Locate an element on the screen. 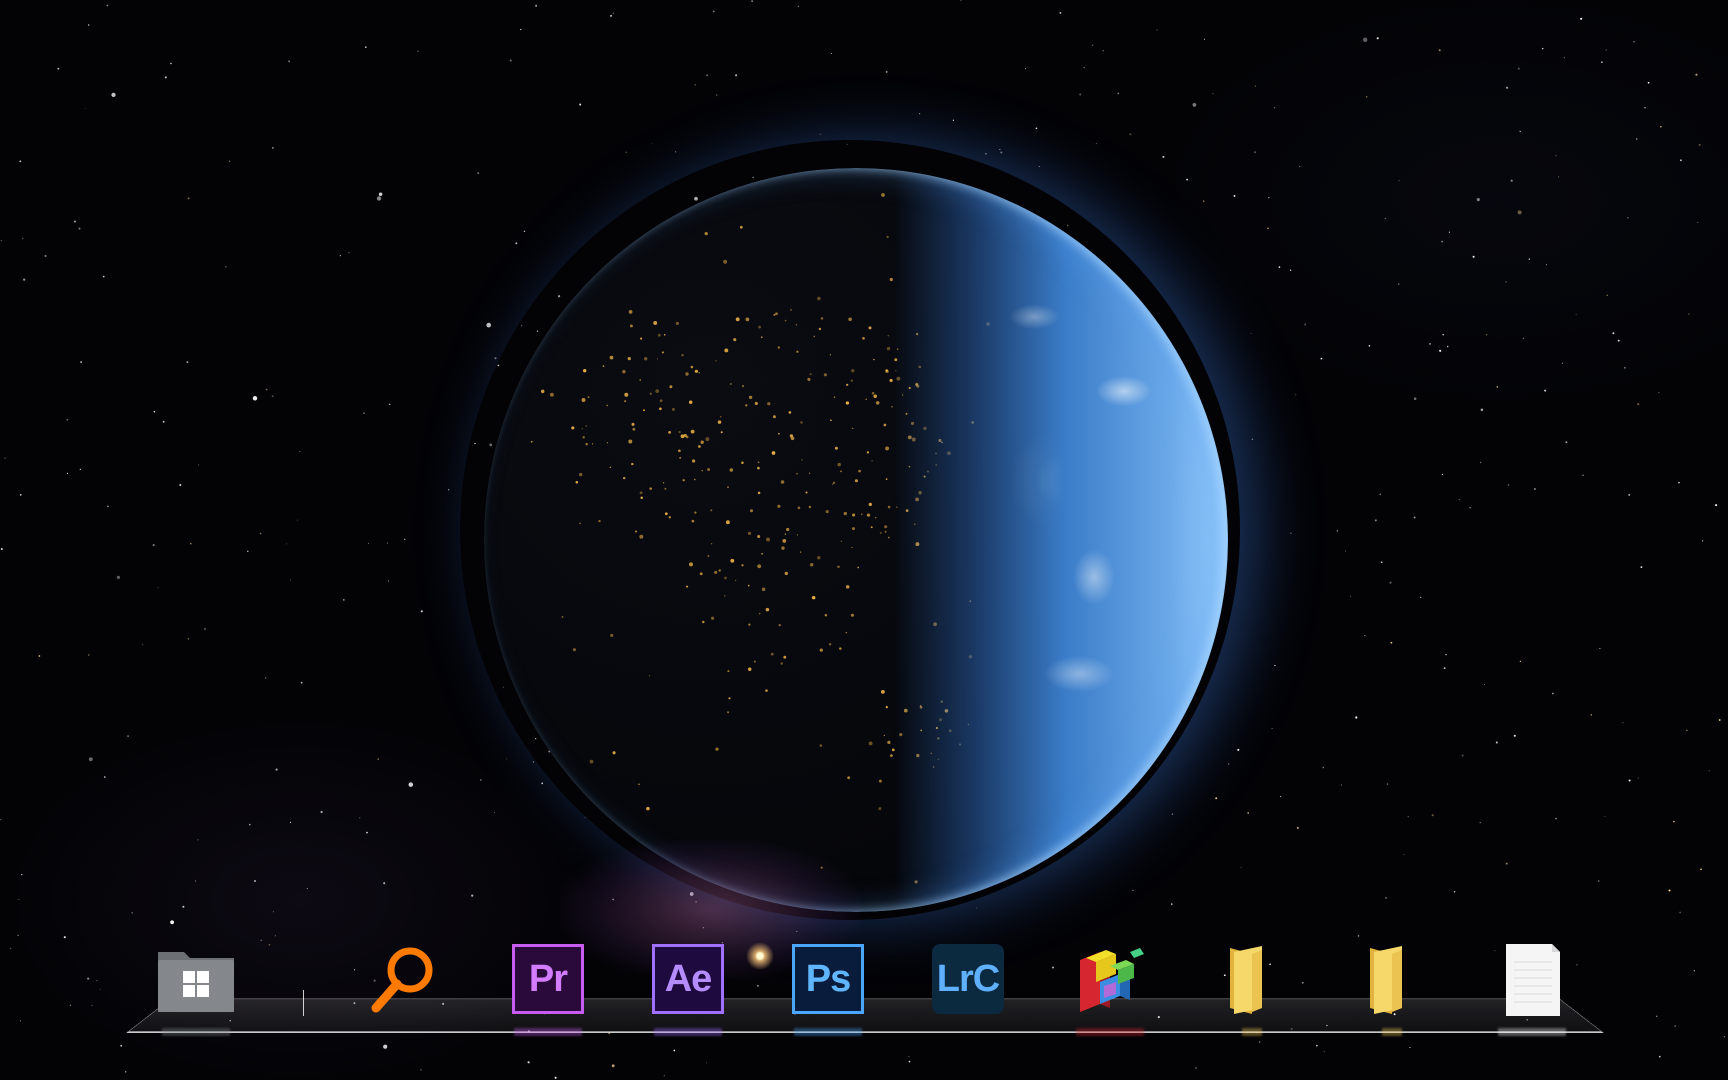 This screenshot has height=1080, width=1728. dock-item-lightroom-classic: LrC is located at coordinates (968, 978).